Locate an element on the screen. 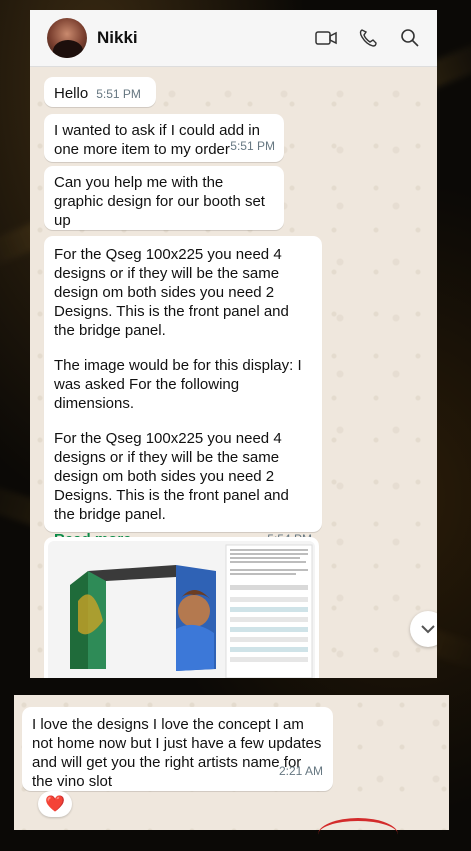 This screenshot has height=851, width=471. header-actions is located at coordinates (368, 38).